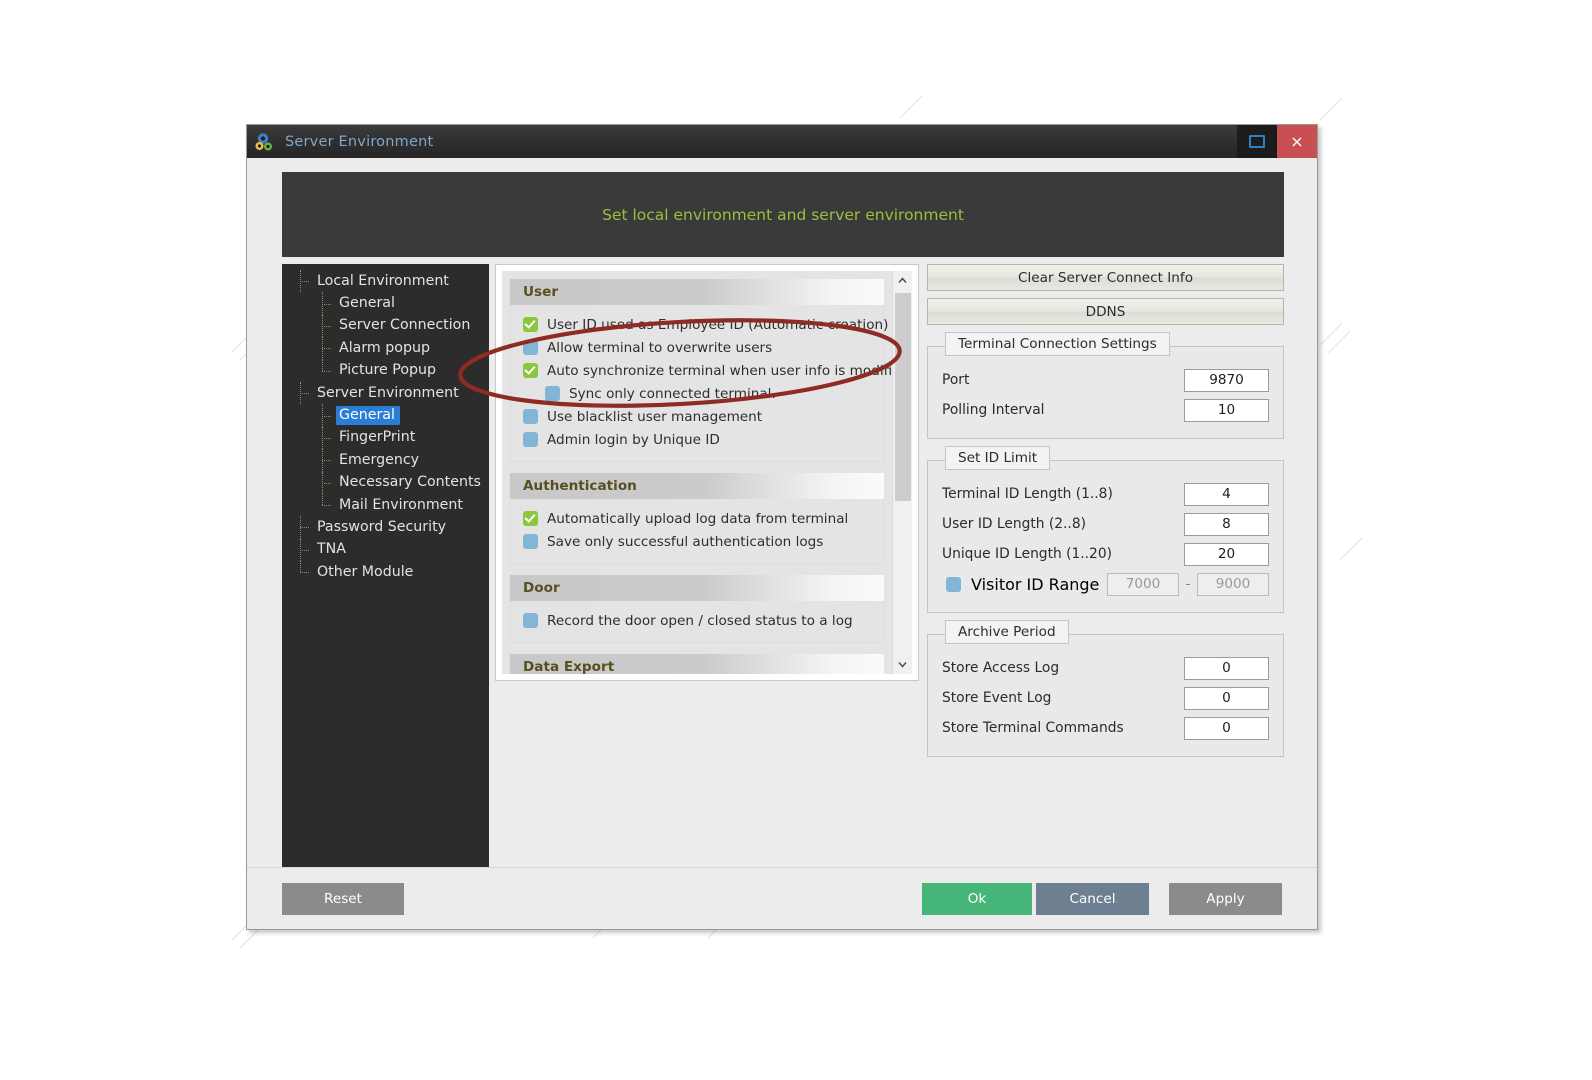  I want to click on tree-item-label: Picture Popup, so click(388, 370).